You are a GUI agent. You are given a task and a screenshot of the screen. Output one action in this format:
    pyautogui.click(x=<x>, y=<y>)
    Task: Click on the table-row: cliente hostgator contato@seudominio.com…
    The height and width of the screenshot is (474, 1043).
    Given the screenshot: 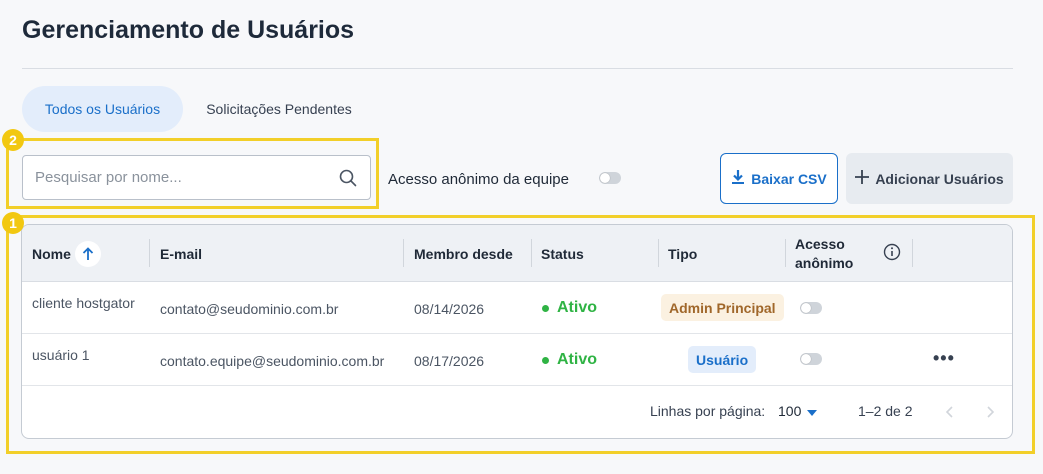 What is the action you would take?
    pyautogui.click(x=517, y=308)
    